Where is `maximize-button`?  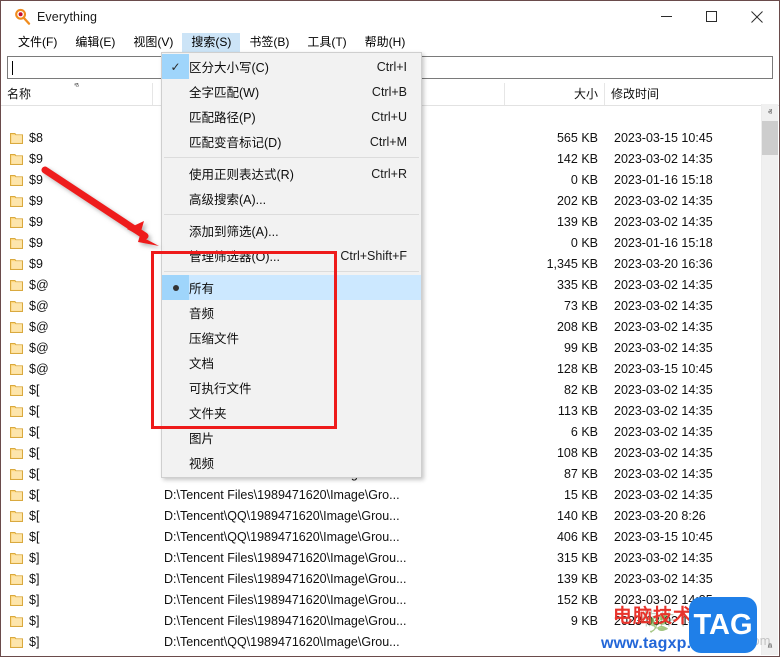
maximize-button is located at coordinates (711, 16).